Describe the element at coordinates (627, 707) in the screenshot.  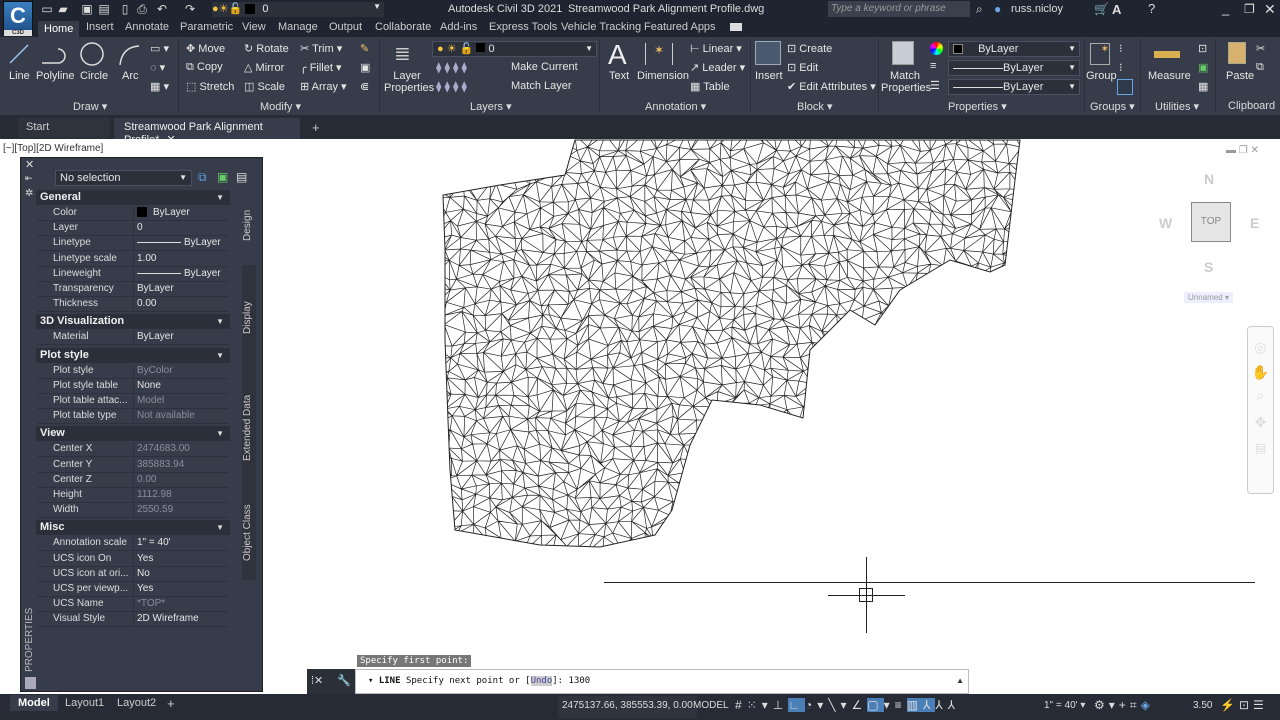
I see `coordinates-readout: 2475137.66, 385553.39, 0.00` at that location.